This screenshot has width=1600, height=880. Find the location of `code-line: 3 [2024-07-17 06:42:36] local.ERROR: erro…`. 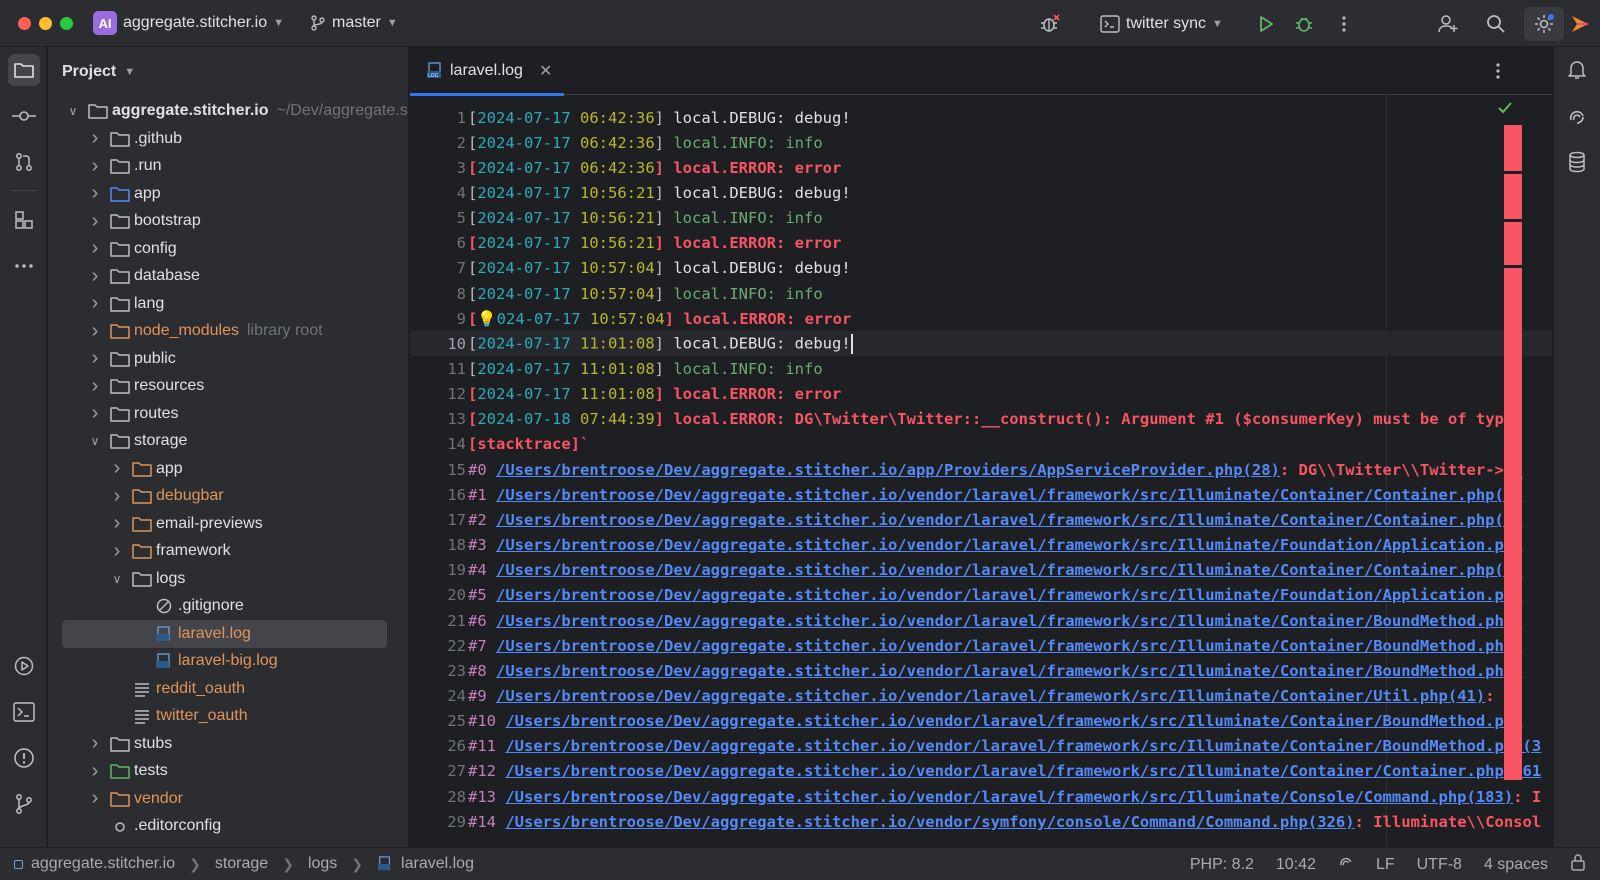

code-line: 3 [2024-07-17 06:42:36] local.ERROR: erro… is located at coordinates (981, 167).